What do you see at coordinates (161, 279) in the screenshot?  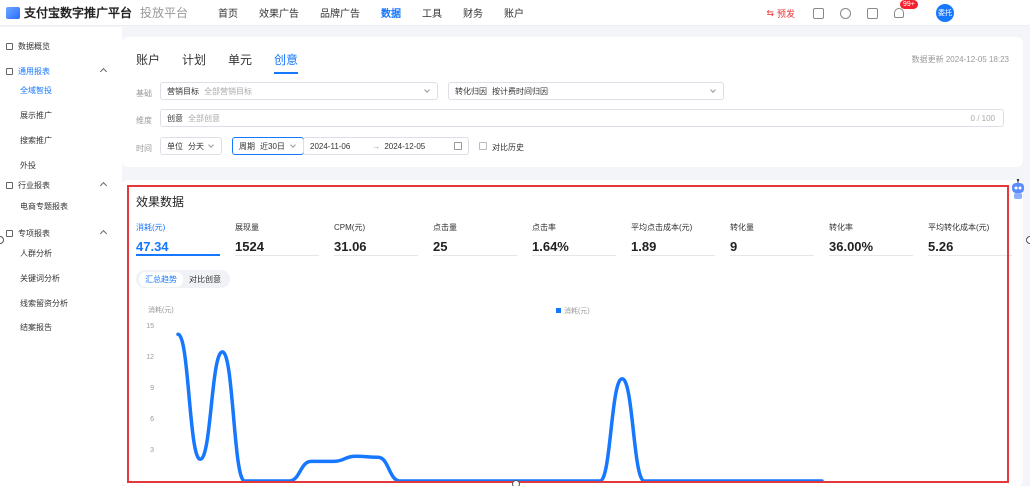 I see `toggle-option-0: 汇总趋势` at bounding box center [161, 279].